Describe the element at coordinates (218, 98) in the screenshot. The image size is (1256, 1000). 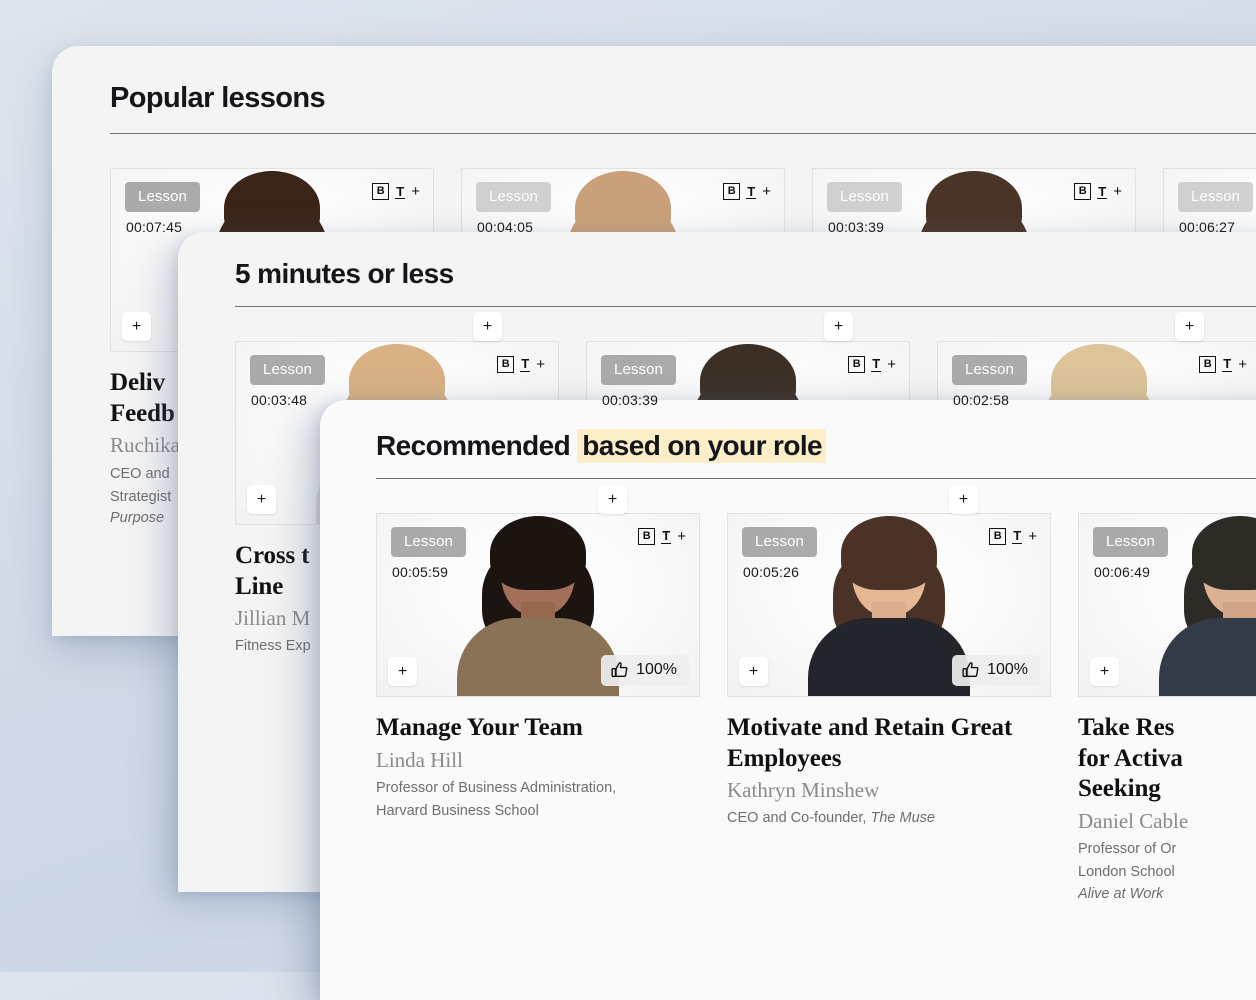
I see `page-title-popular: Popular lessons` at that location.